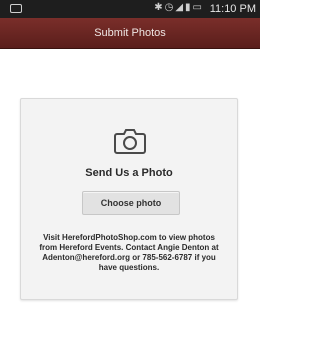 The image size is (320, 345). I want to click on page-title: Submit Photos, so click(130, 33).